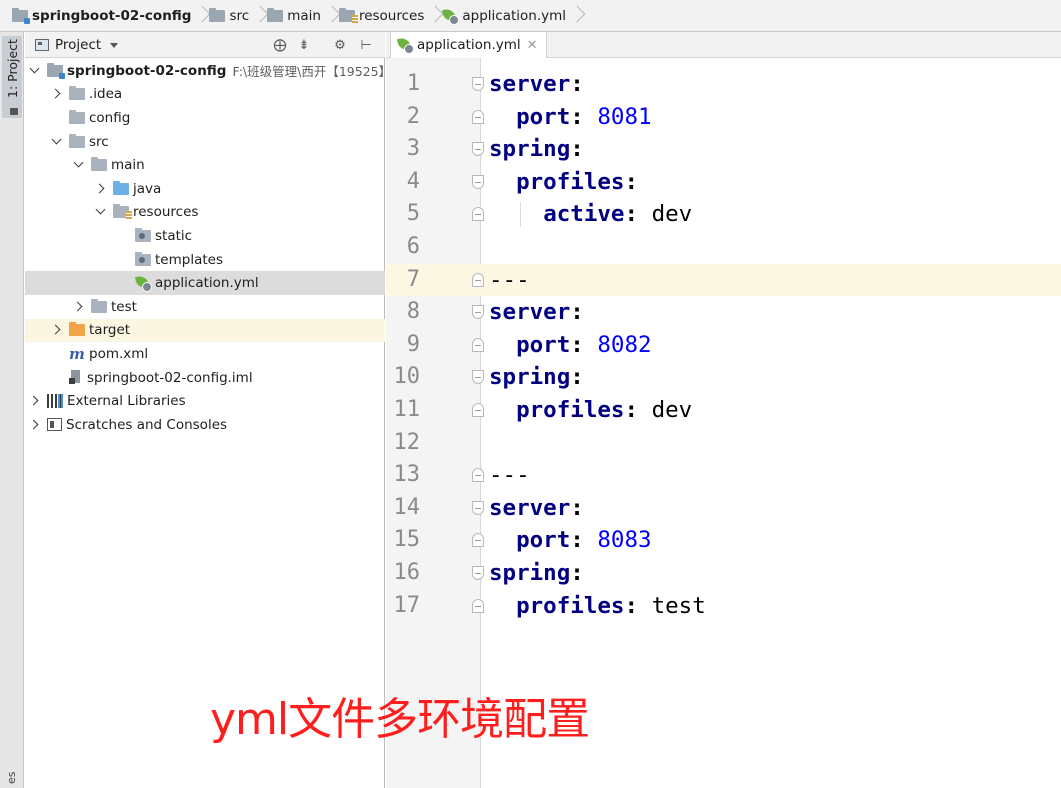 The width and height of the screenshot is (1061, 788). Describe the element at coordinates (304, 45) in the screenshot. I see `collapse-all-icon: ⇟` at that location.